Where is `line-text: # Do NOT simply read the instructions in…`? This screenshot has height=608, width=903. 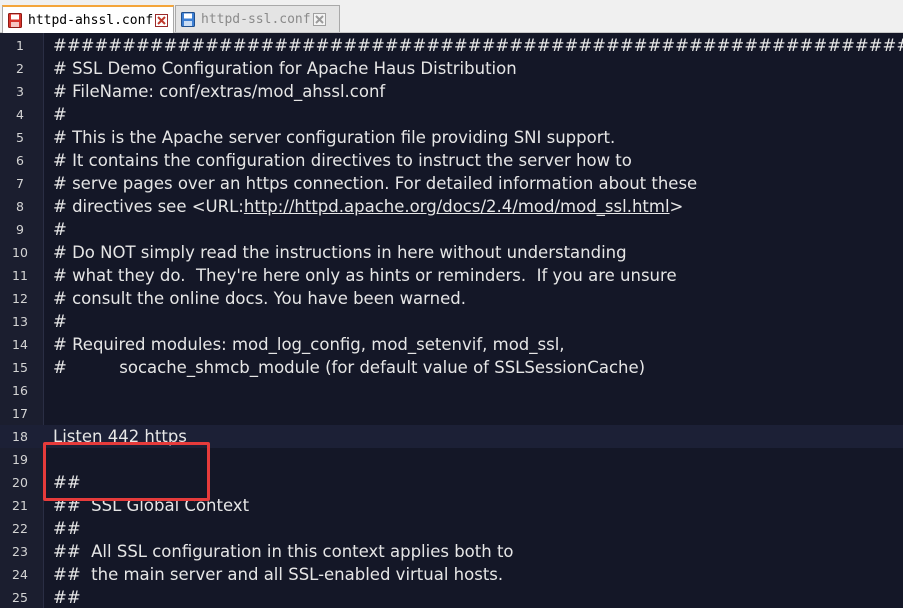
line-text: # Do NOT simply read the instructions in… is located at coordinates (340, 252).